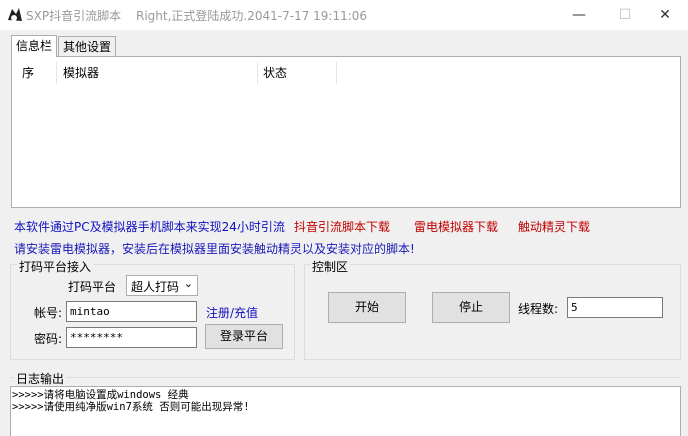 Image resolution: width=688 pixels, height=436 pixels. Describe the element at coordinates (74, 16) in the screenshot. I see `window-title: SXP抖音引流脚本` at that location.